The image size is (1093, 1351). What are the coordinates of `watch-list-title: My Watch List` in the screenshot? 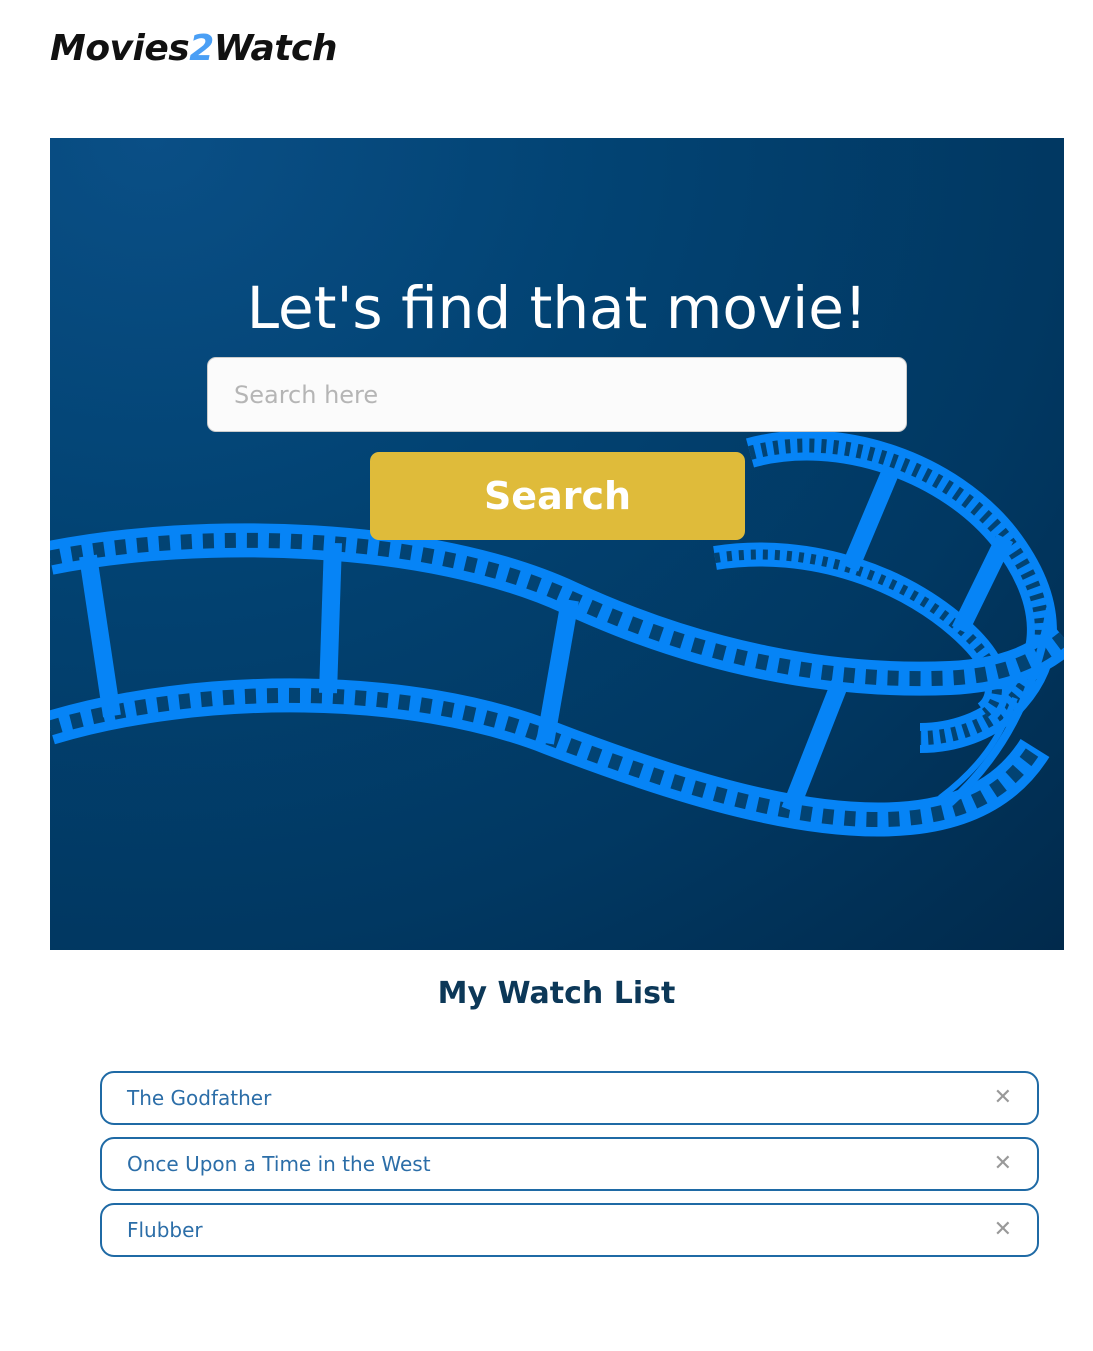 It's located at (556, 993).